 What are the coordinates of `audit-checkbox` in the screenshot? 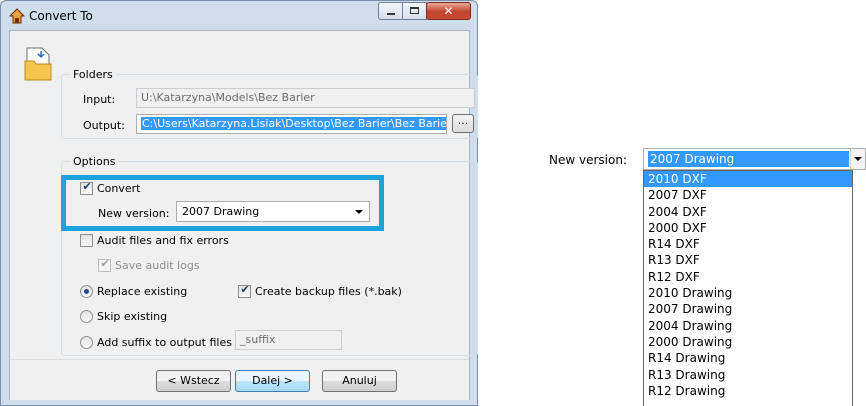 It's located at (86, 240).